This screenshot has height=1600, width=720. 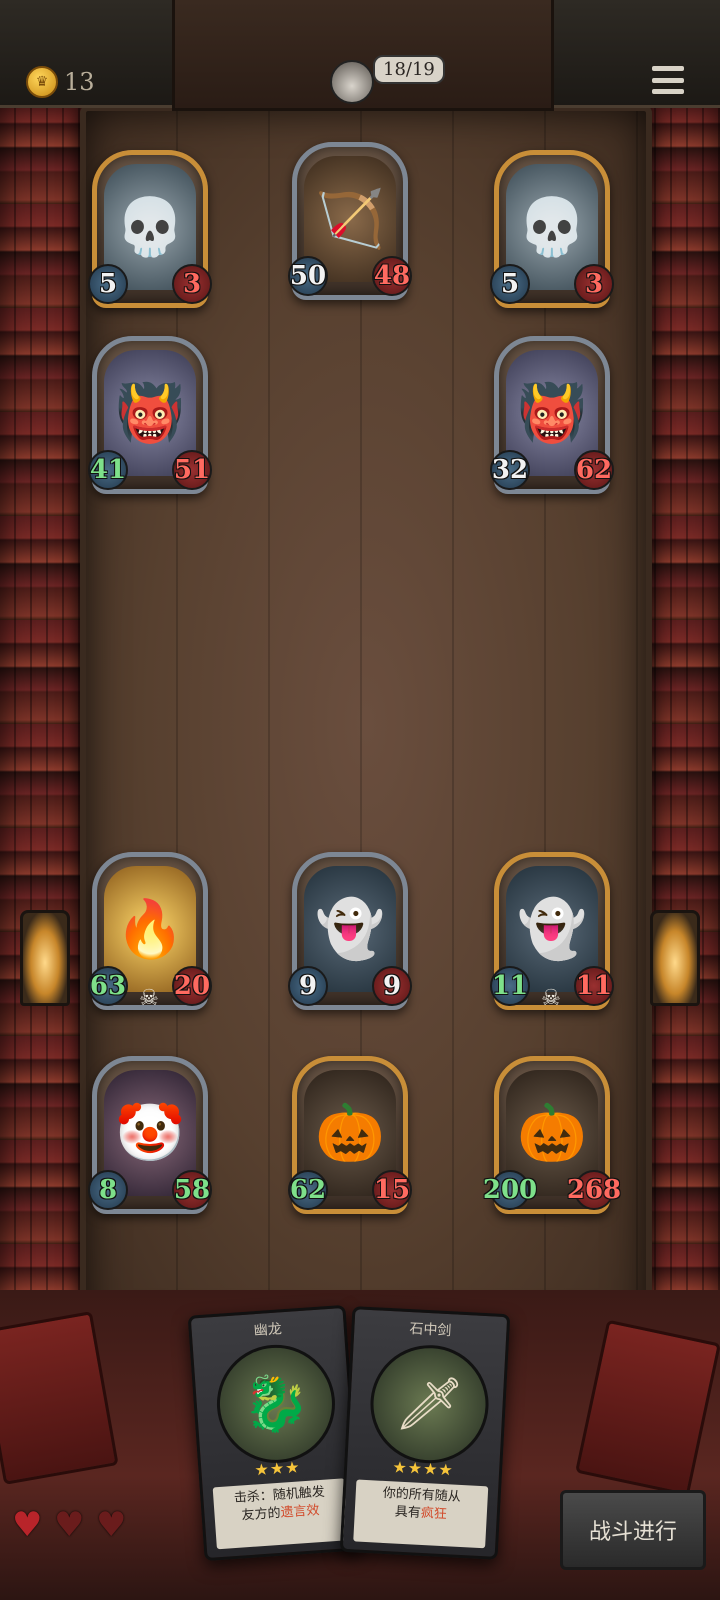 What do you see at coordinates (552, 415) in the screenshot?
I see `enemy-card-ogre-2: 👹 32 62` at bounding box center [552, 415].